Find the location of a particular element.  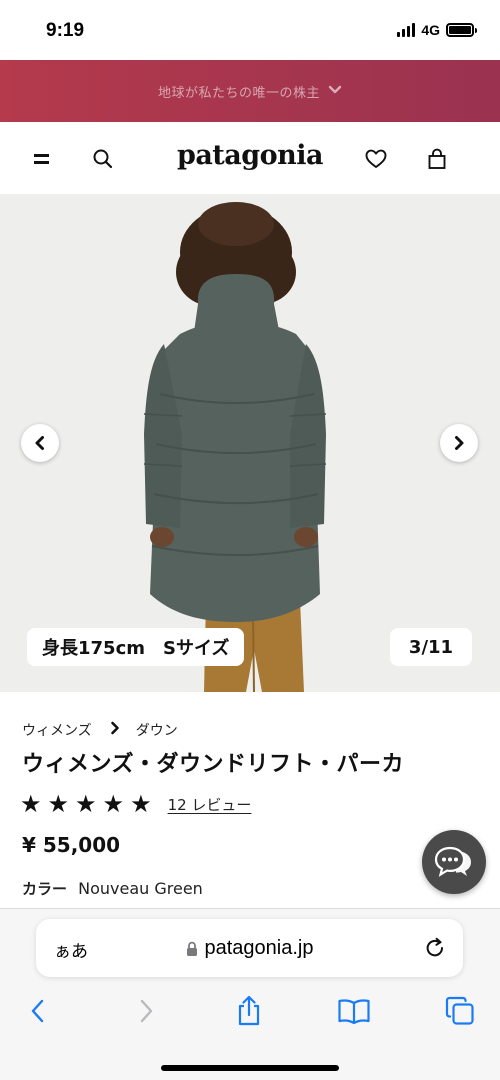

product-title: ウィメンズ・ダウンドリフト・パーカ is located at coordinates (213, 764).